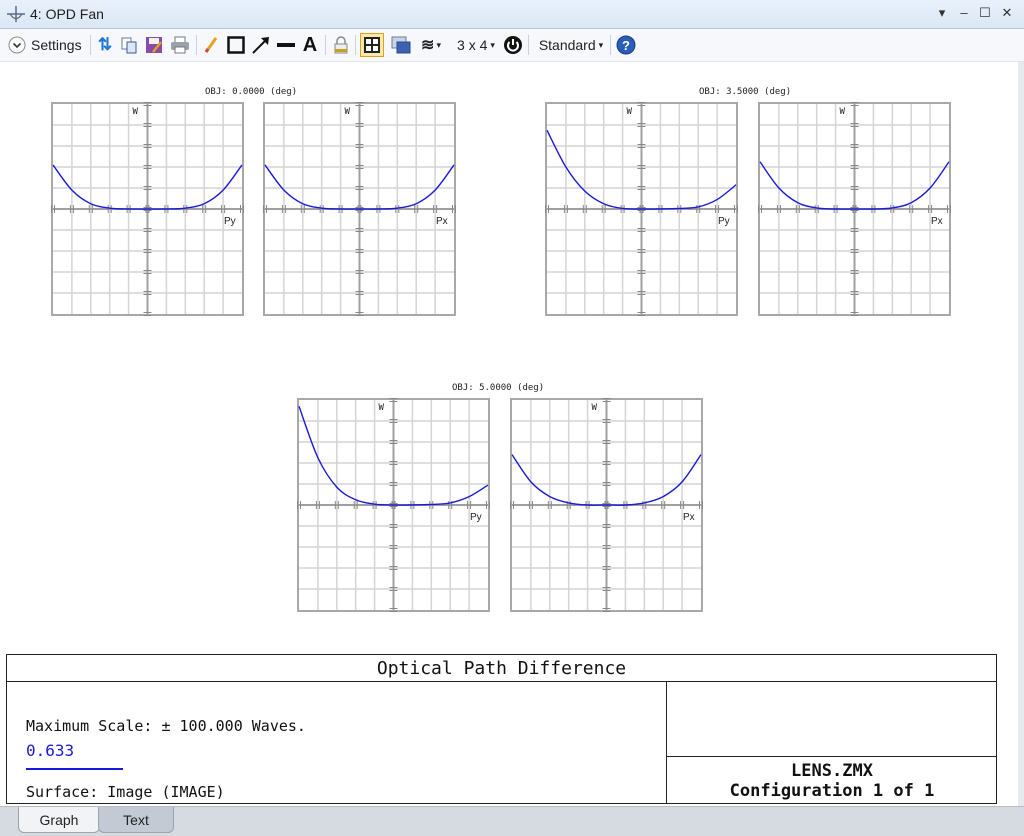 Image resolution: width=1024 pixels, height=836 pixels. I want to click on copy-button, so click(129, 45).